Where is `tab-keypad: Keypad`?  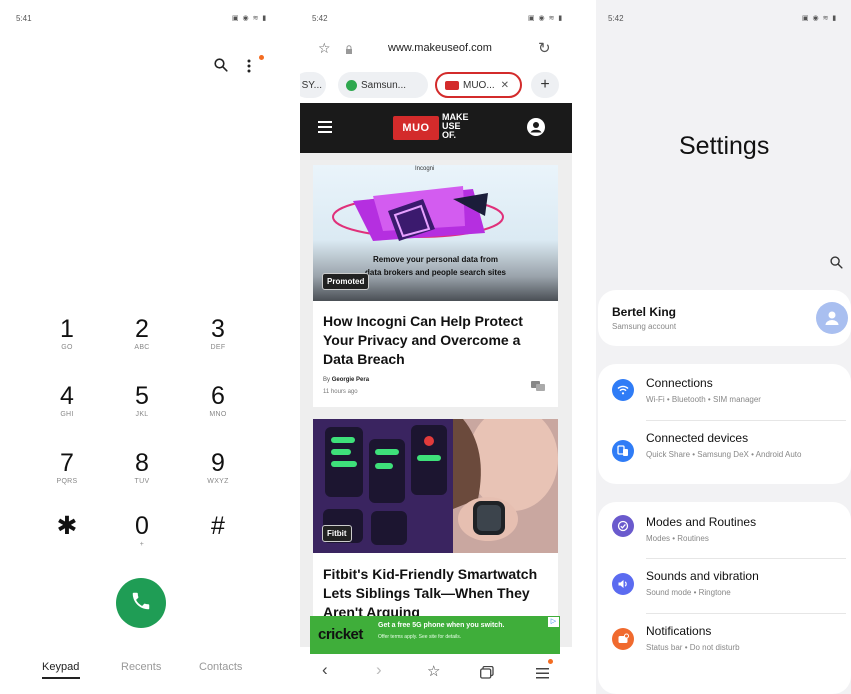 tab-keypad: Keypad is located at coordinates (60, 667).